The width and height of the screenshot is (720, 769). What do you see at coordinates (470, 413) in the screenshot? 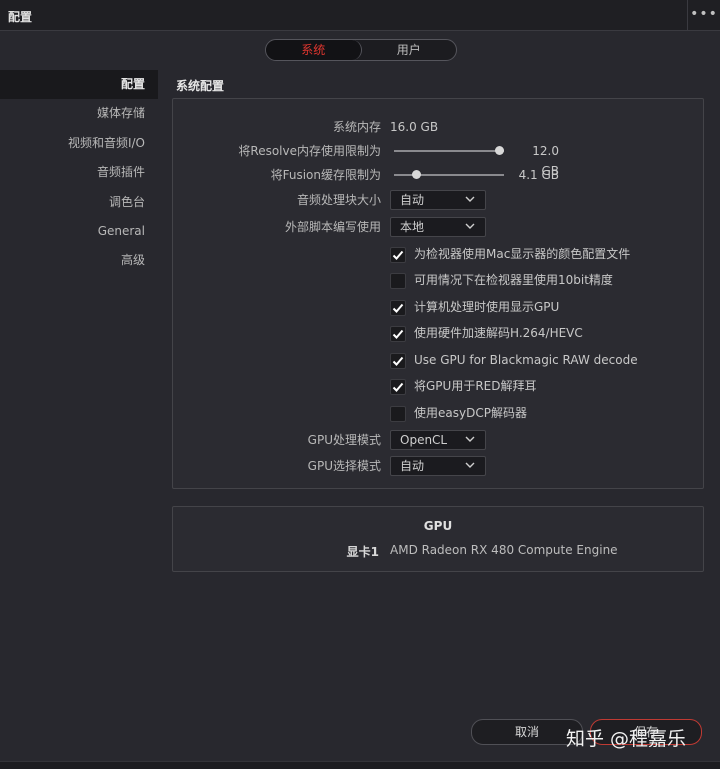
I see `checkbox-label: 使用easyDCP解码器` at bounding box center [470, 413].